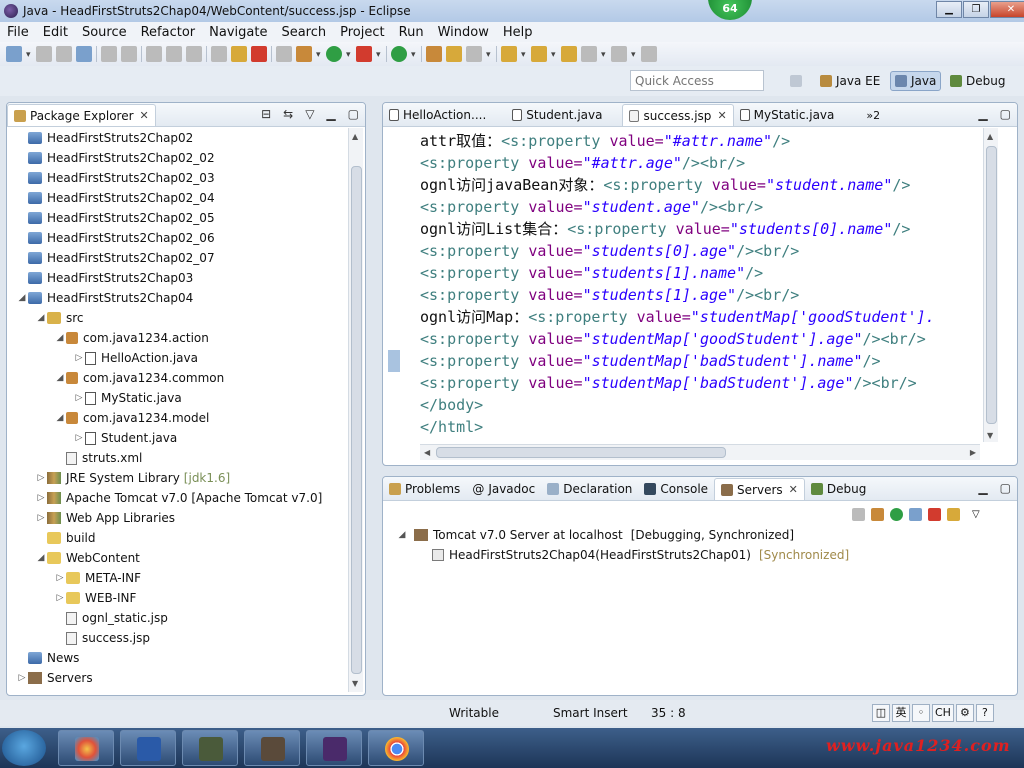 The width and height of the screenshot is (1024, 768). What do you see at coordinates (649, 54) in the screenshot?
I see `pin-editor-icon` at bounding box center [649, 54].